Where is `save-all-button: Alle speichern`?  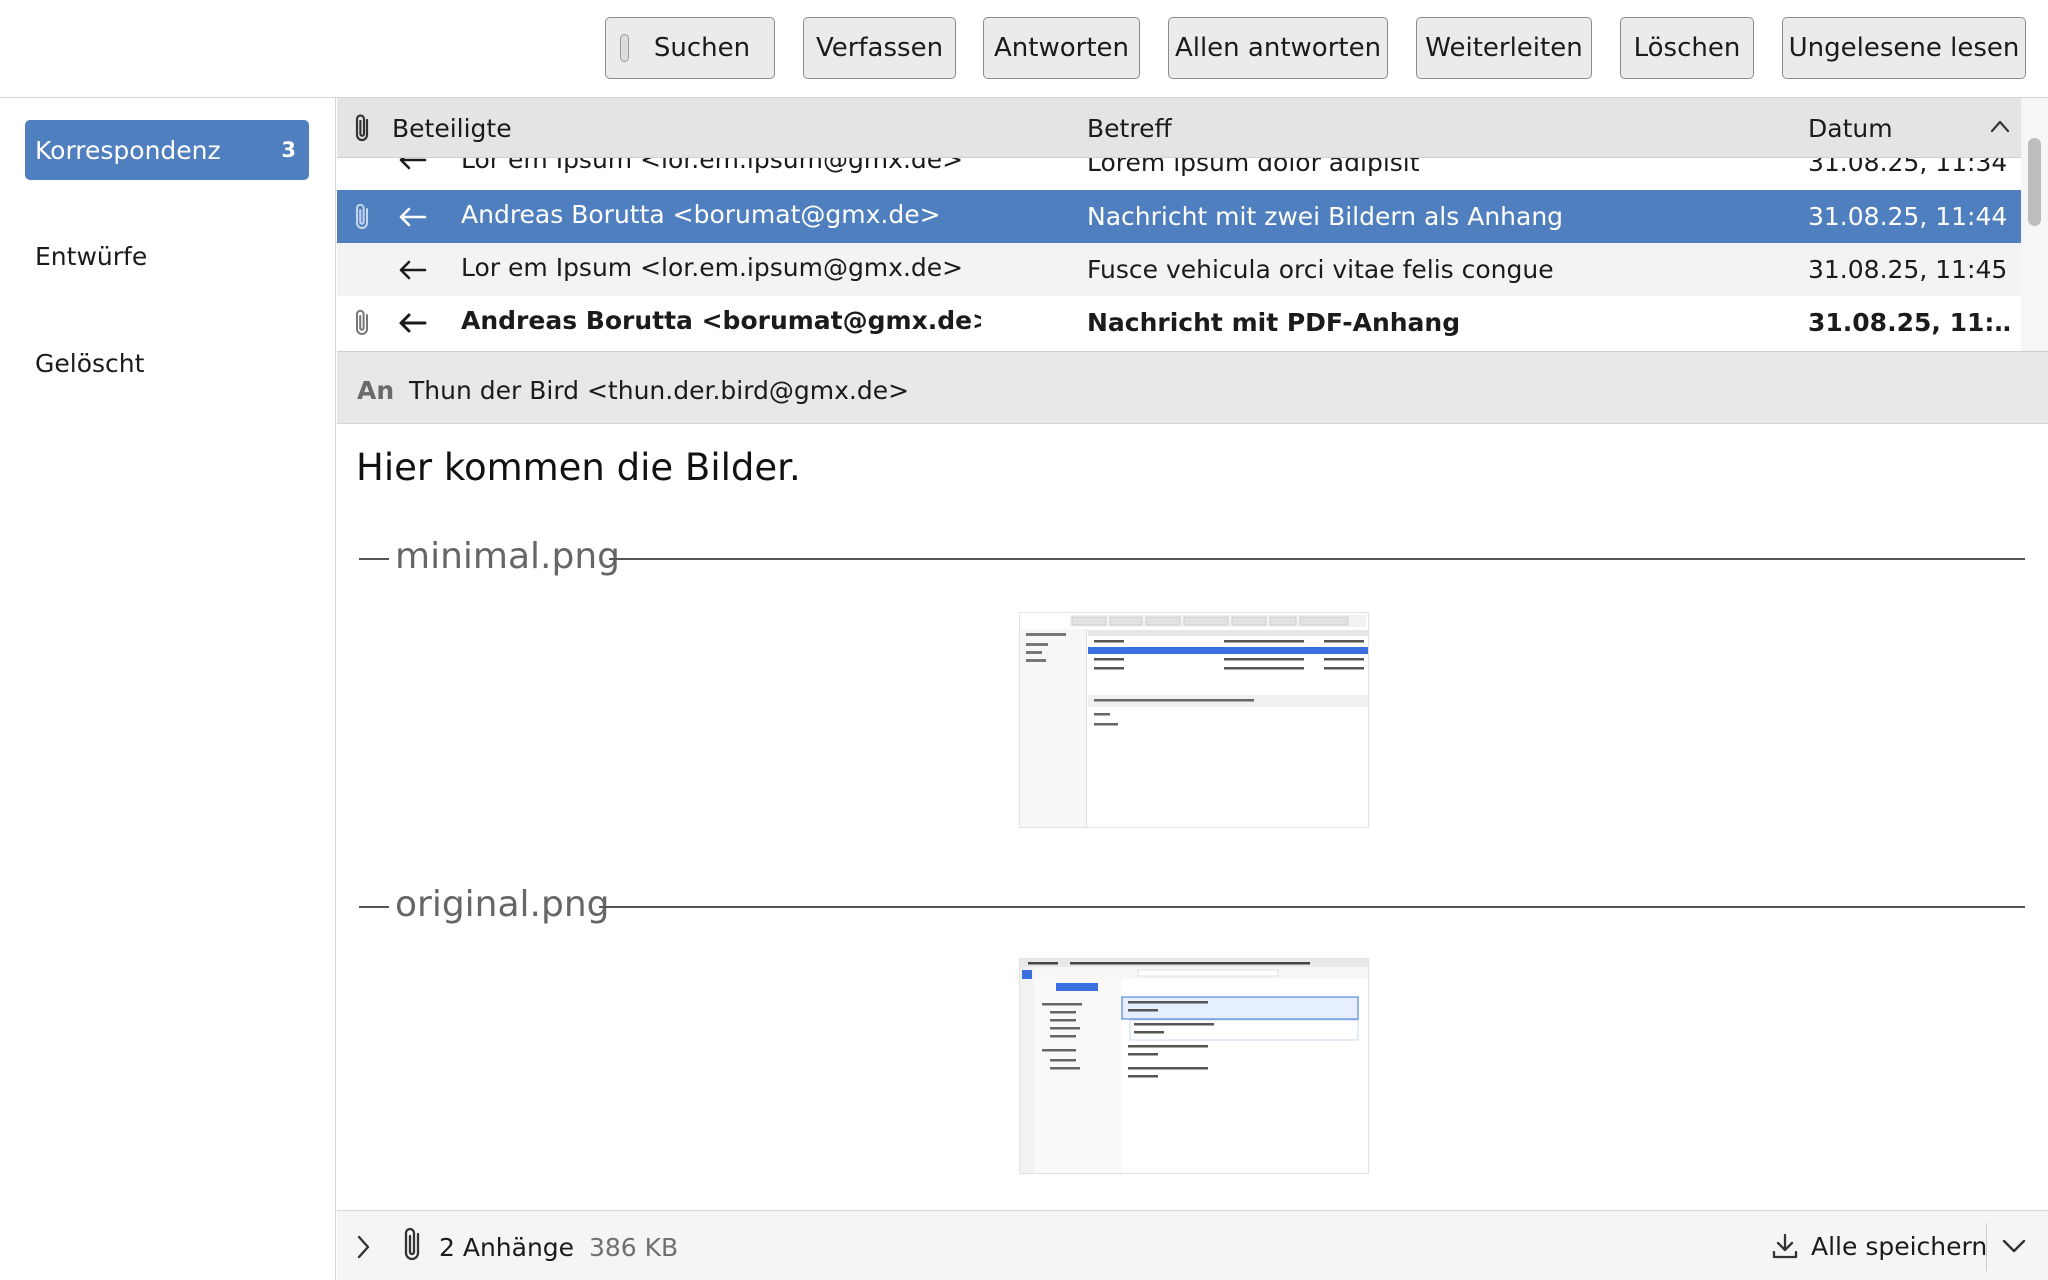 save-all-button: Alle speichern is located at coordinates (1893, 1246).